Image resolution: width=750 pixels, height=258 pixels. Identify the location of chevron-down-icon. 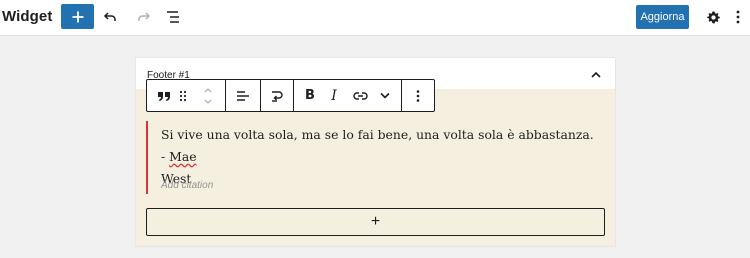
(385, 95).